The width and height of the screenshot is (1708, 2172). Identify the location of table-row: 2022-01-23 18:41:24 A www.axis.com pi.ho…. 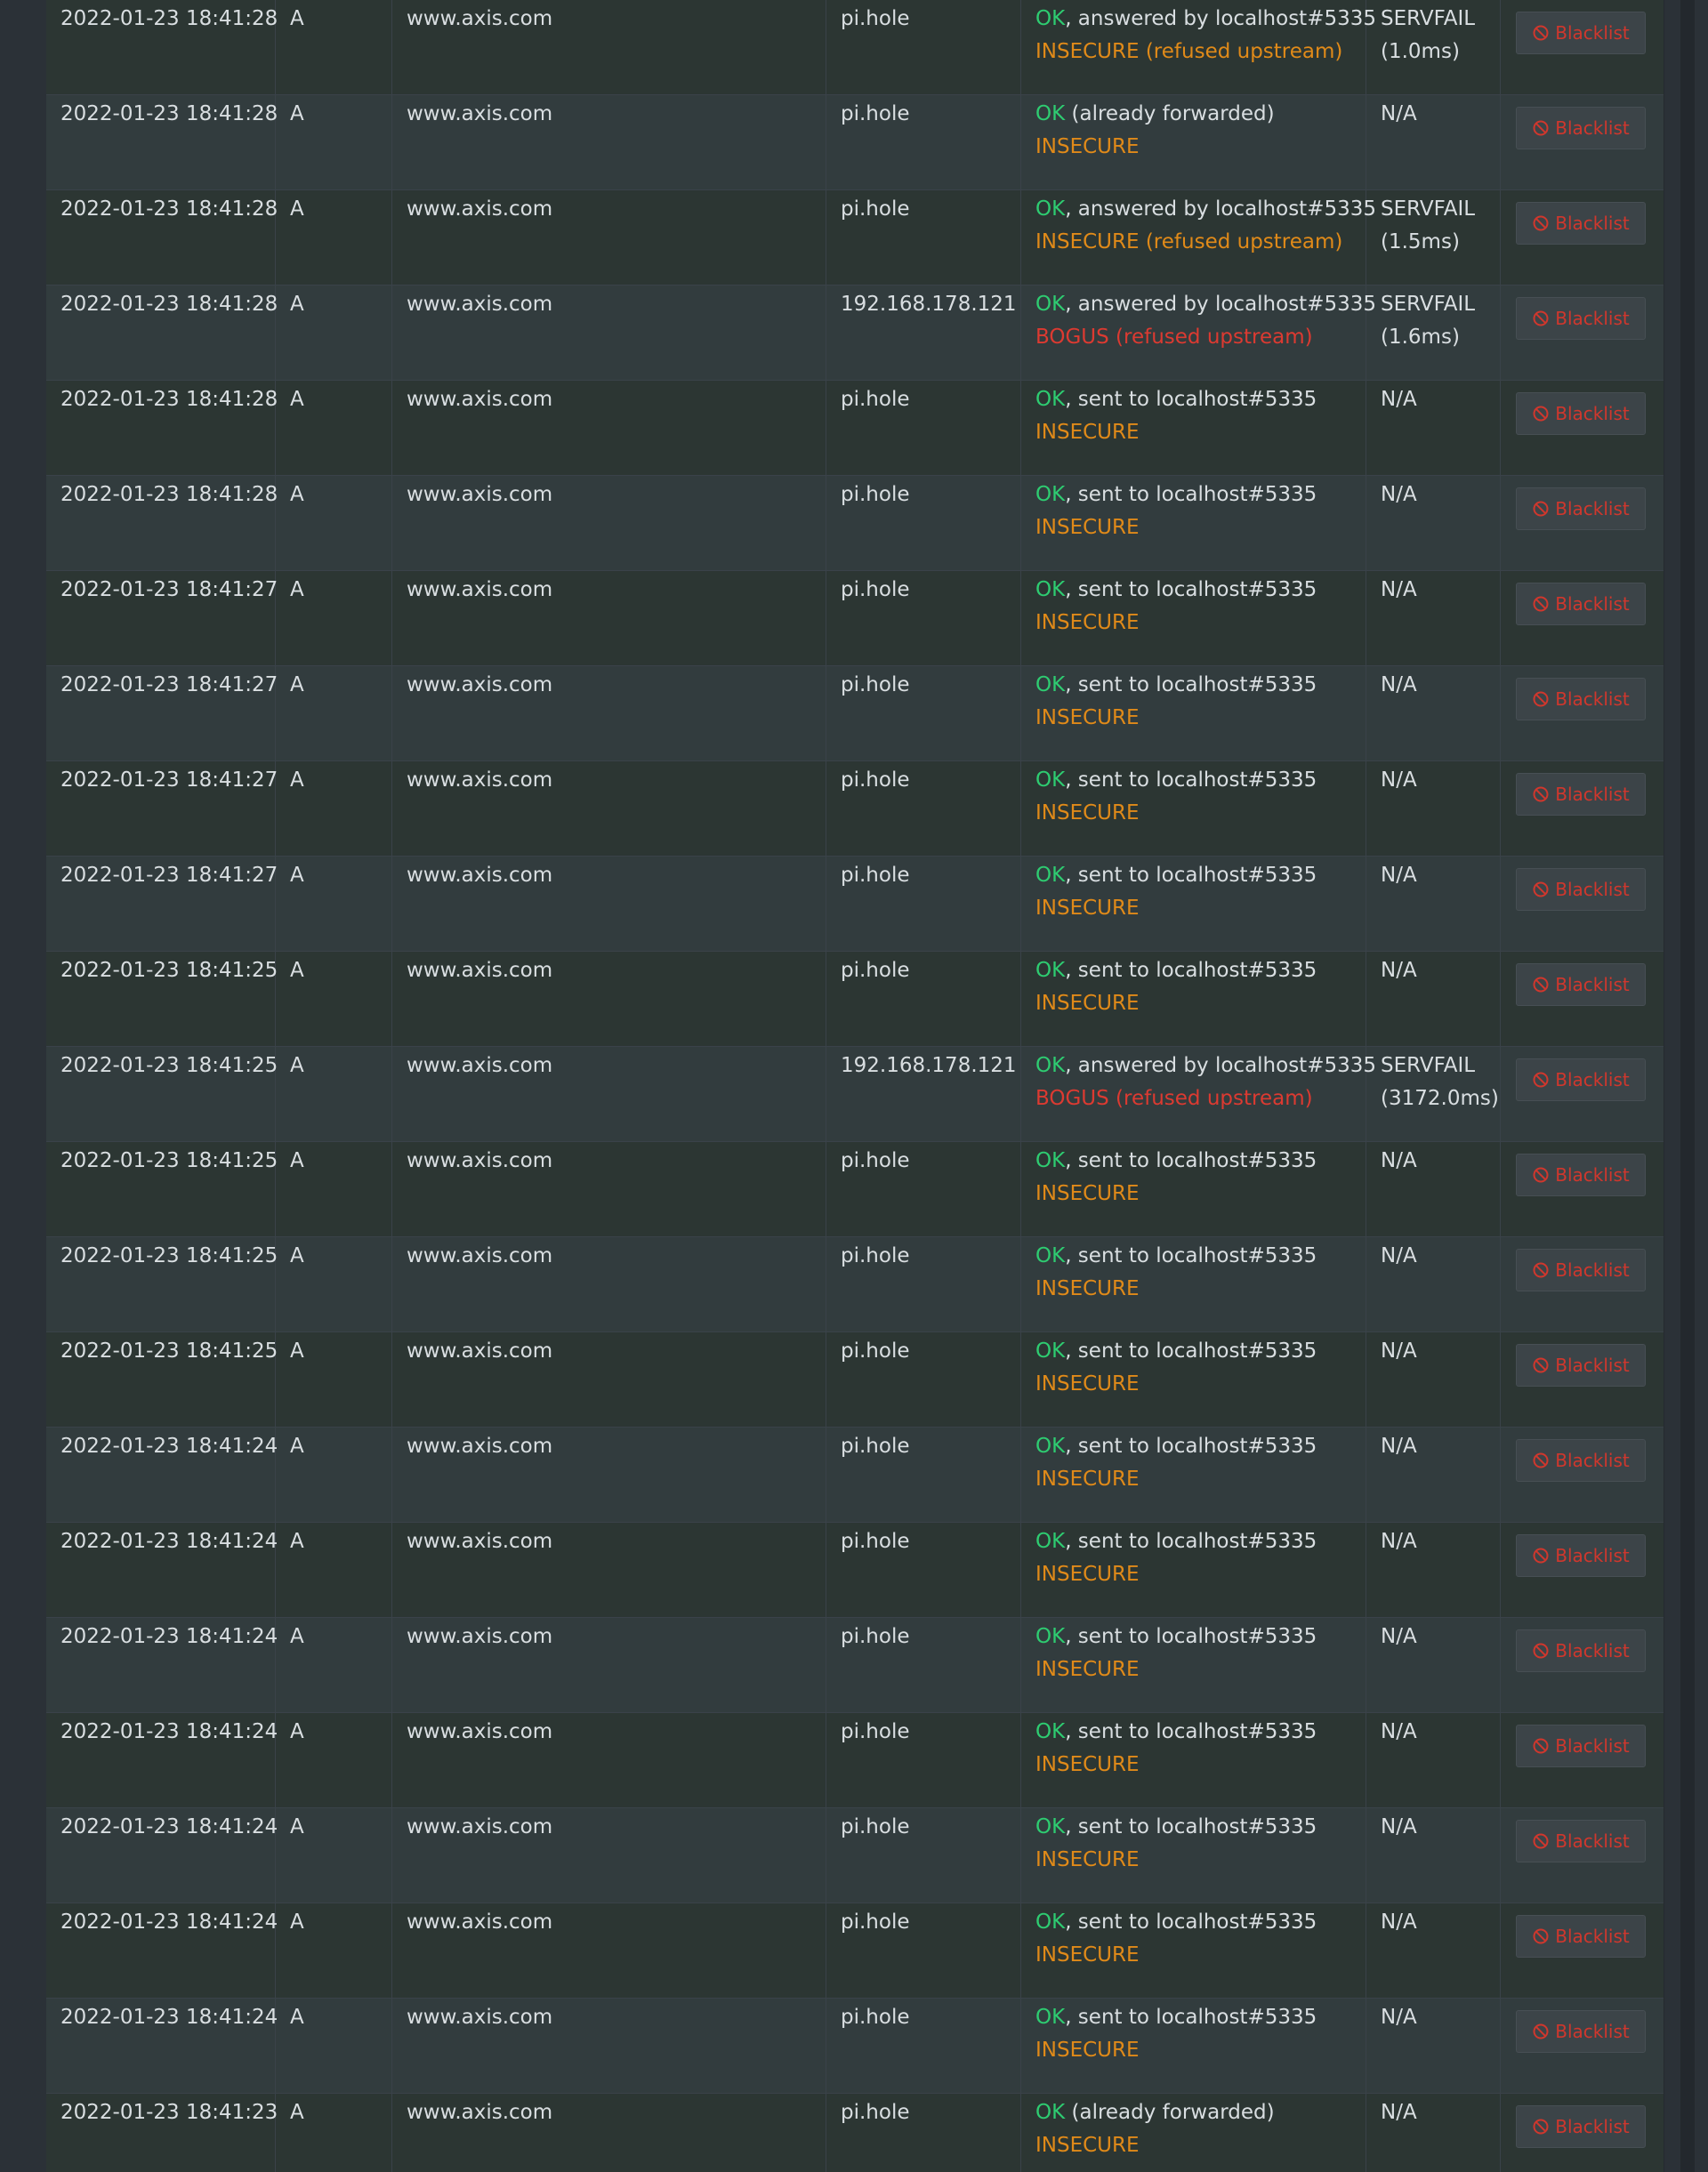
(855, 1761).